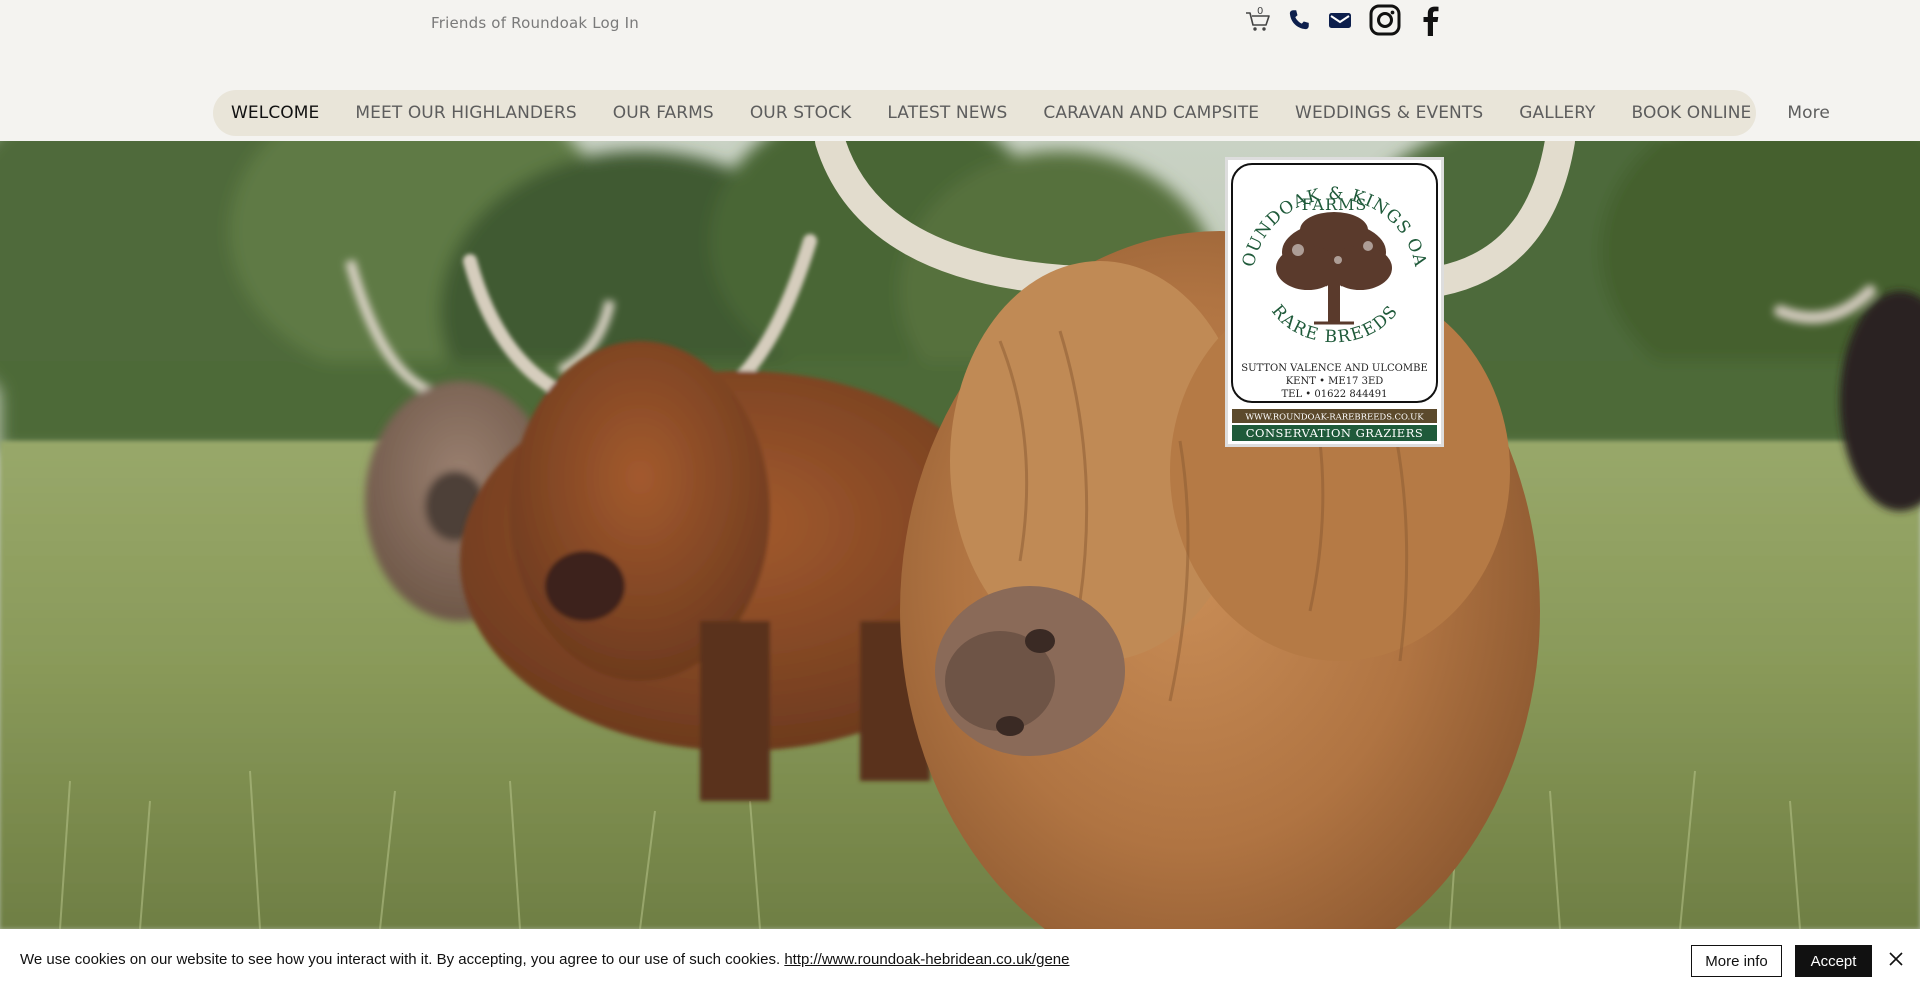 The image size is (1920, 993). I want to click on nav-our-farms: OUR FARMS, so click(663, 113).